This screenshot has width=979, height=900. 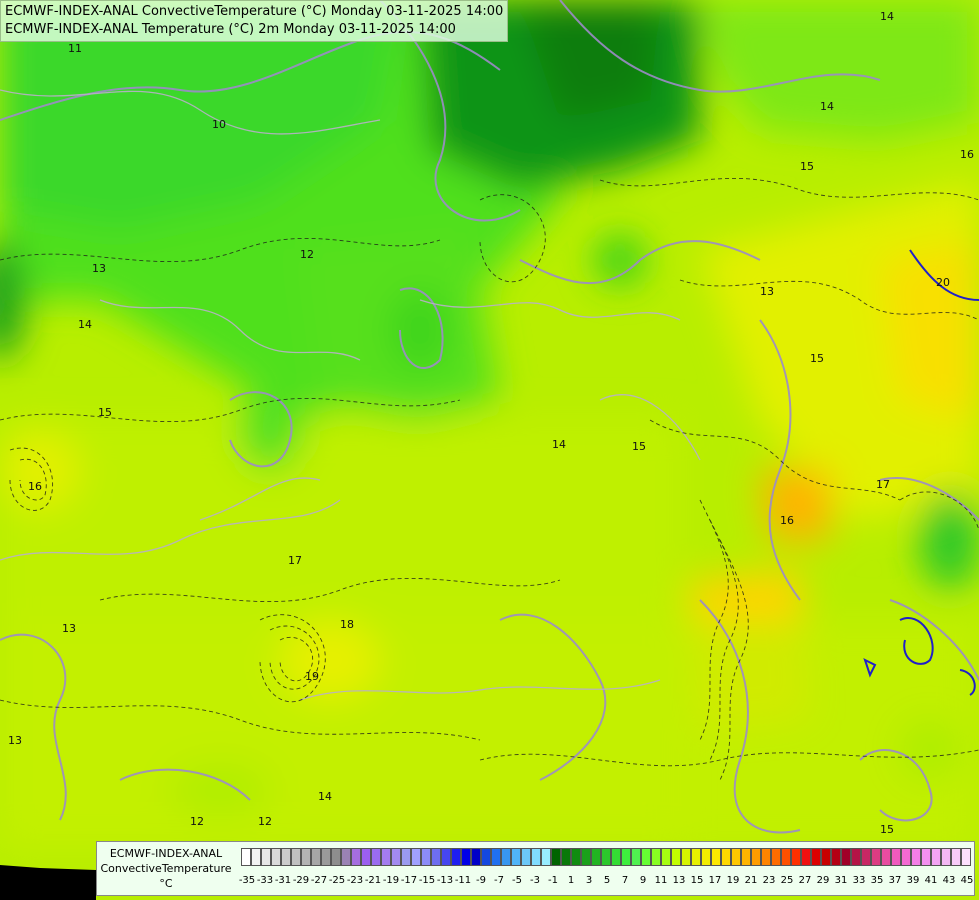 What do you see at coordinates (391, 880) in the screenshot?
I see `legend-tick-label: -19` at bounding box center [391, 880].